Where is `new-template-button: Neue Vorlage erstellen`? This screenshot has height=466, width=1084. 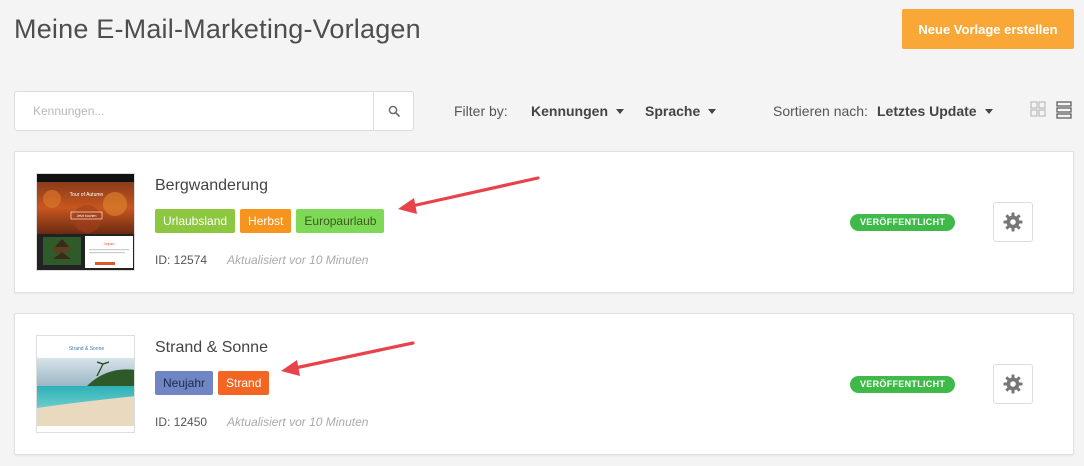
new-template-button: Neue Vorlage erstellen is located at coordinates (988, 29).